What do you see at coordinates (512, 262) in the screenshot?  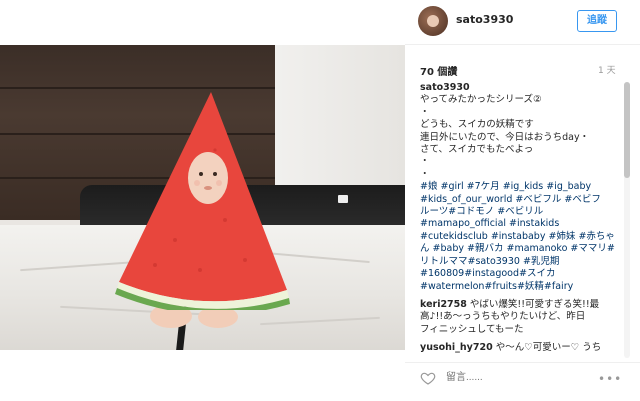 I see `hashtag-line: リトルママ#sato3930 #乳児期` at bounding box center [512, 262].